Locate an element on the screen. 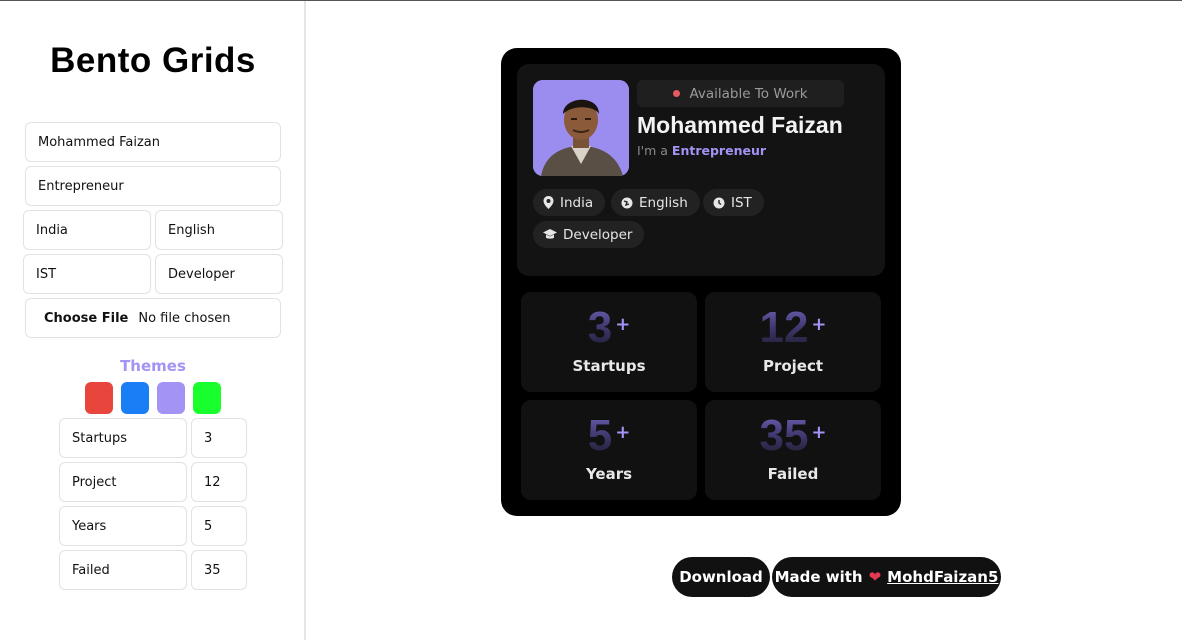 Image resolution: width=1182 pixels, height=640 pixels. stat-value: 12 is located at coordinates (784, 327).